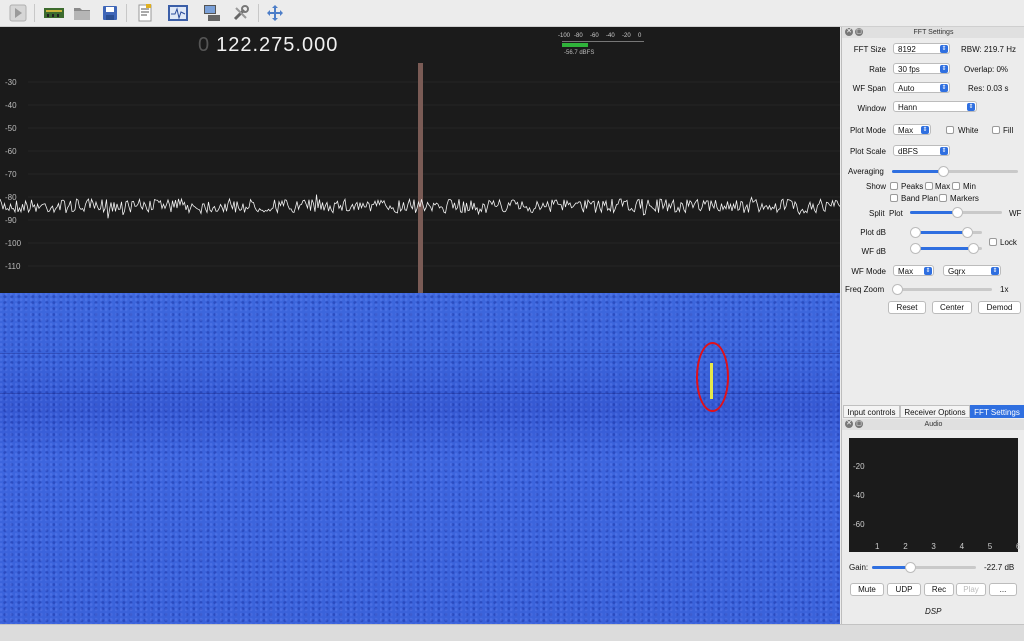 This screenshot has height=641, width=1024. Describe the element at coordinates (939, 589) in the screenshot. I see `rec-button: Rec` at that location.